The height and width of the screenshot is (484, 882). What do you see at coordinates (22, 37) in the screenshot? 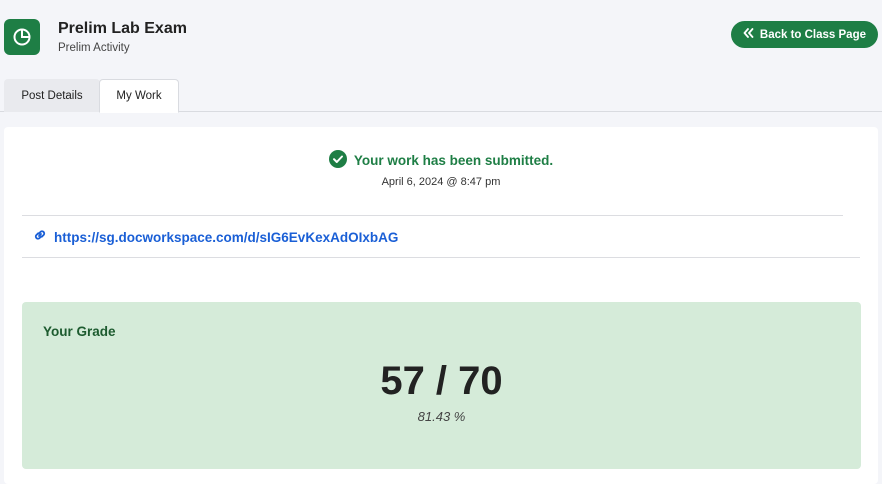
I see `pie-chart-icon` at bounding box center [22, 37].